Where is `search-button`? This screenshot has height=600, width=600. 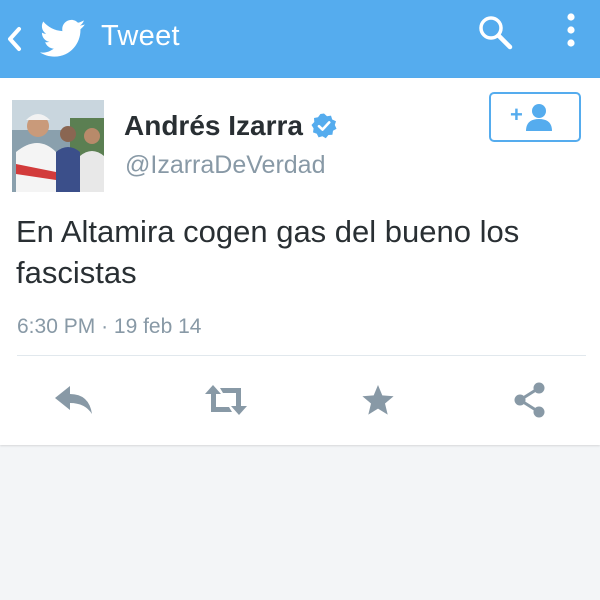 search-button is located at coordinates (496, 34).